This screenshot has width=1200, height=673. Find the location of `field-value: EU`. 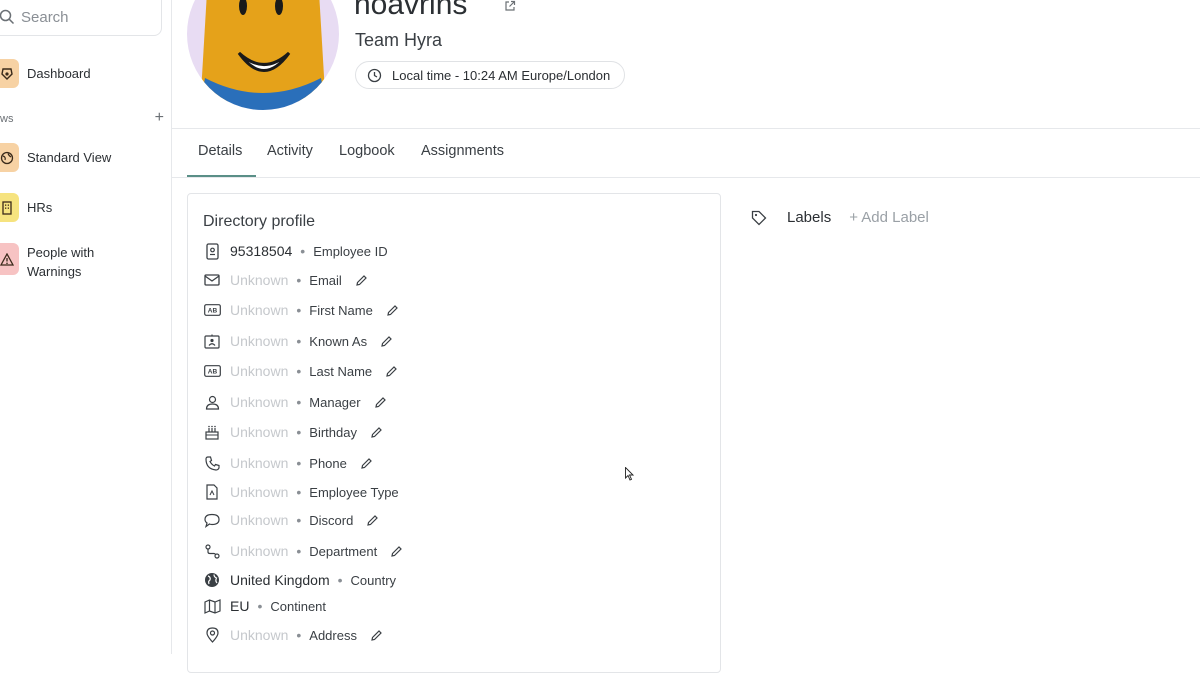

field-value: EU is located at coordinates (240, 606).